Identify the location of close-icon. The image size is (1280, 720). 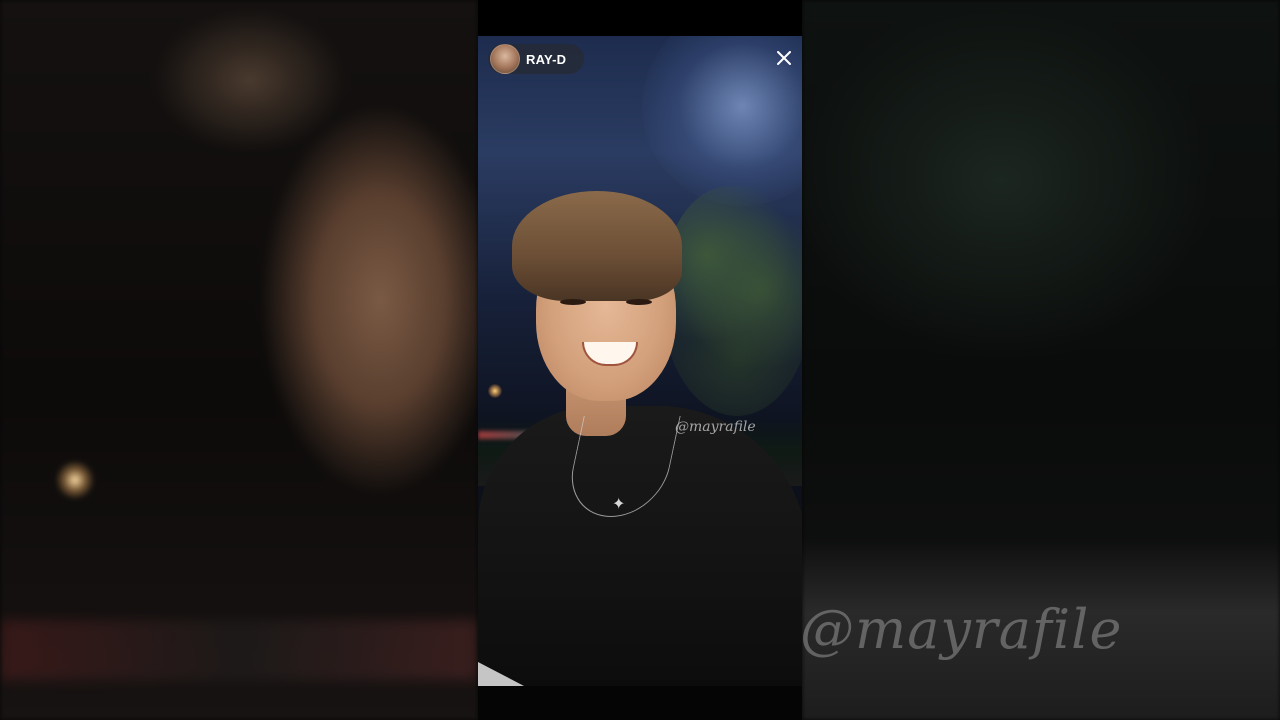
(784, 58).